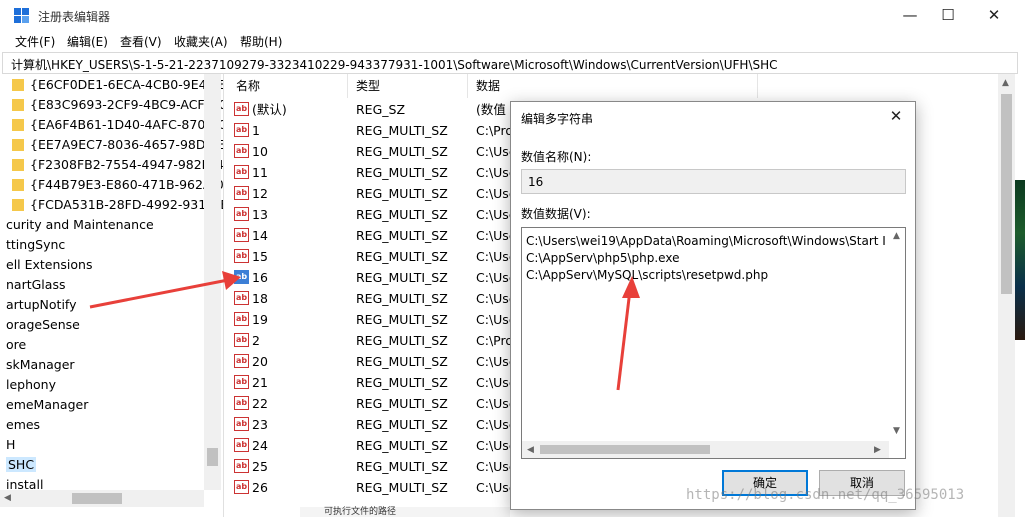  Describe the element at coordinates (87, 41) in the screenshot. I see `menu-edit: 编辑(E)` at that location.